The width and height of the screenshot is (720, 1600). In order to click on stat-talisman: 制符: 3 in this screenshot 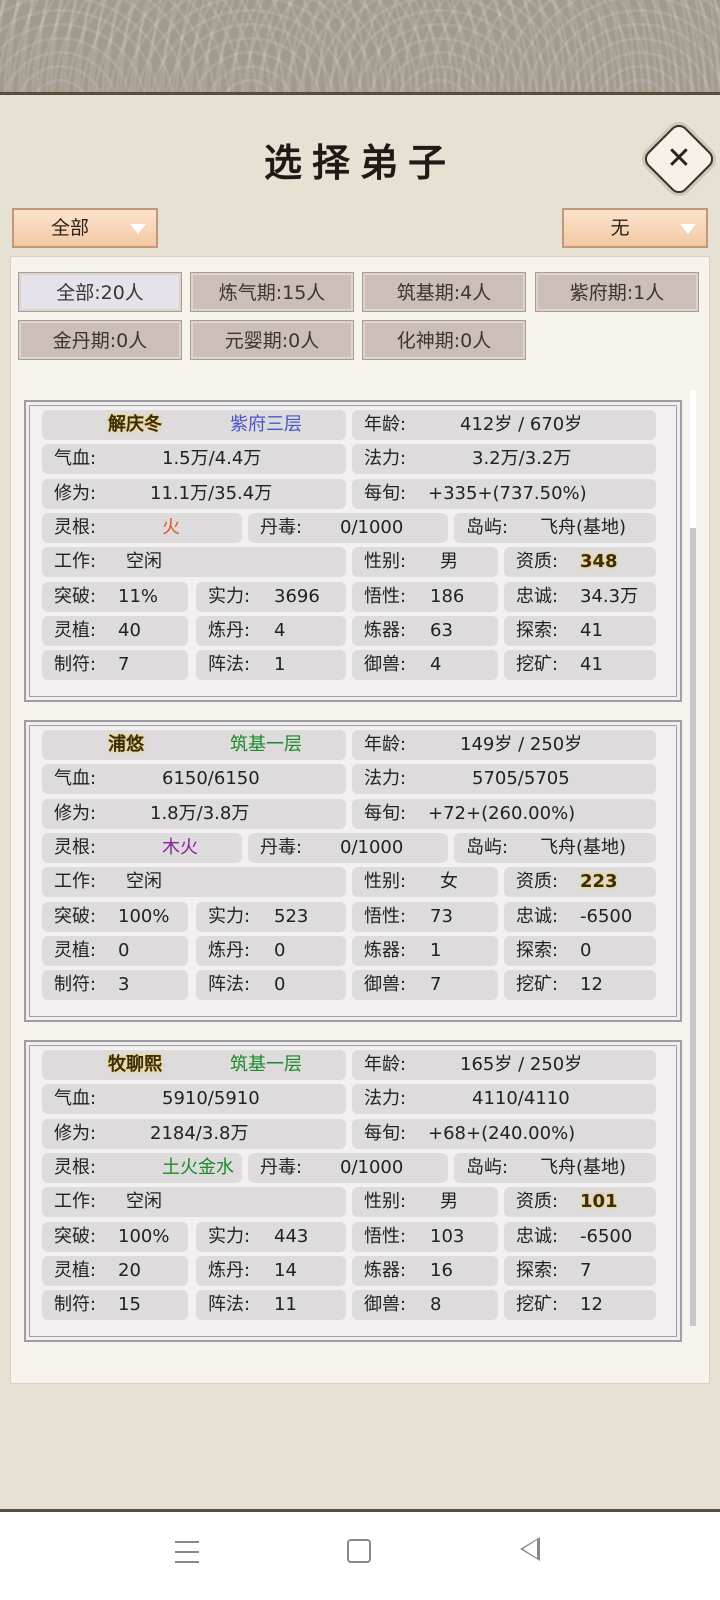, I will do `click(115, 985)`.